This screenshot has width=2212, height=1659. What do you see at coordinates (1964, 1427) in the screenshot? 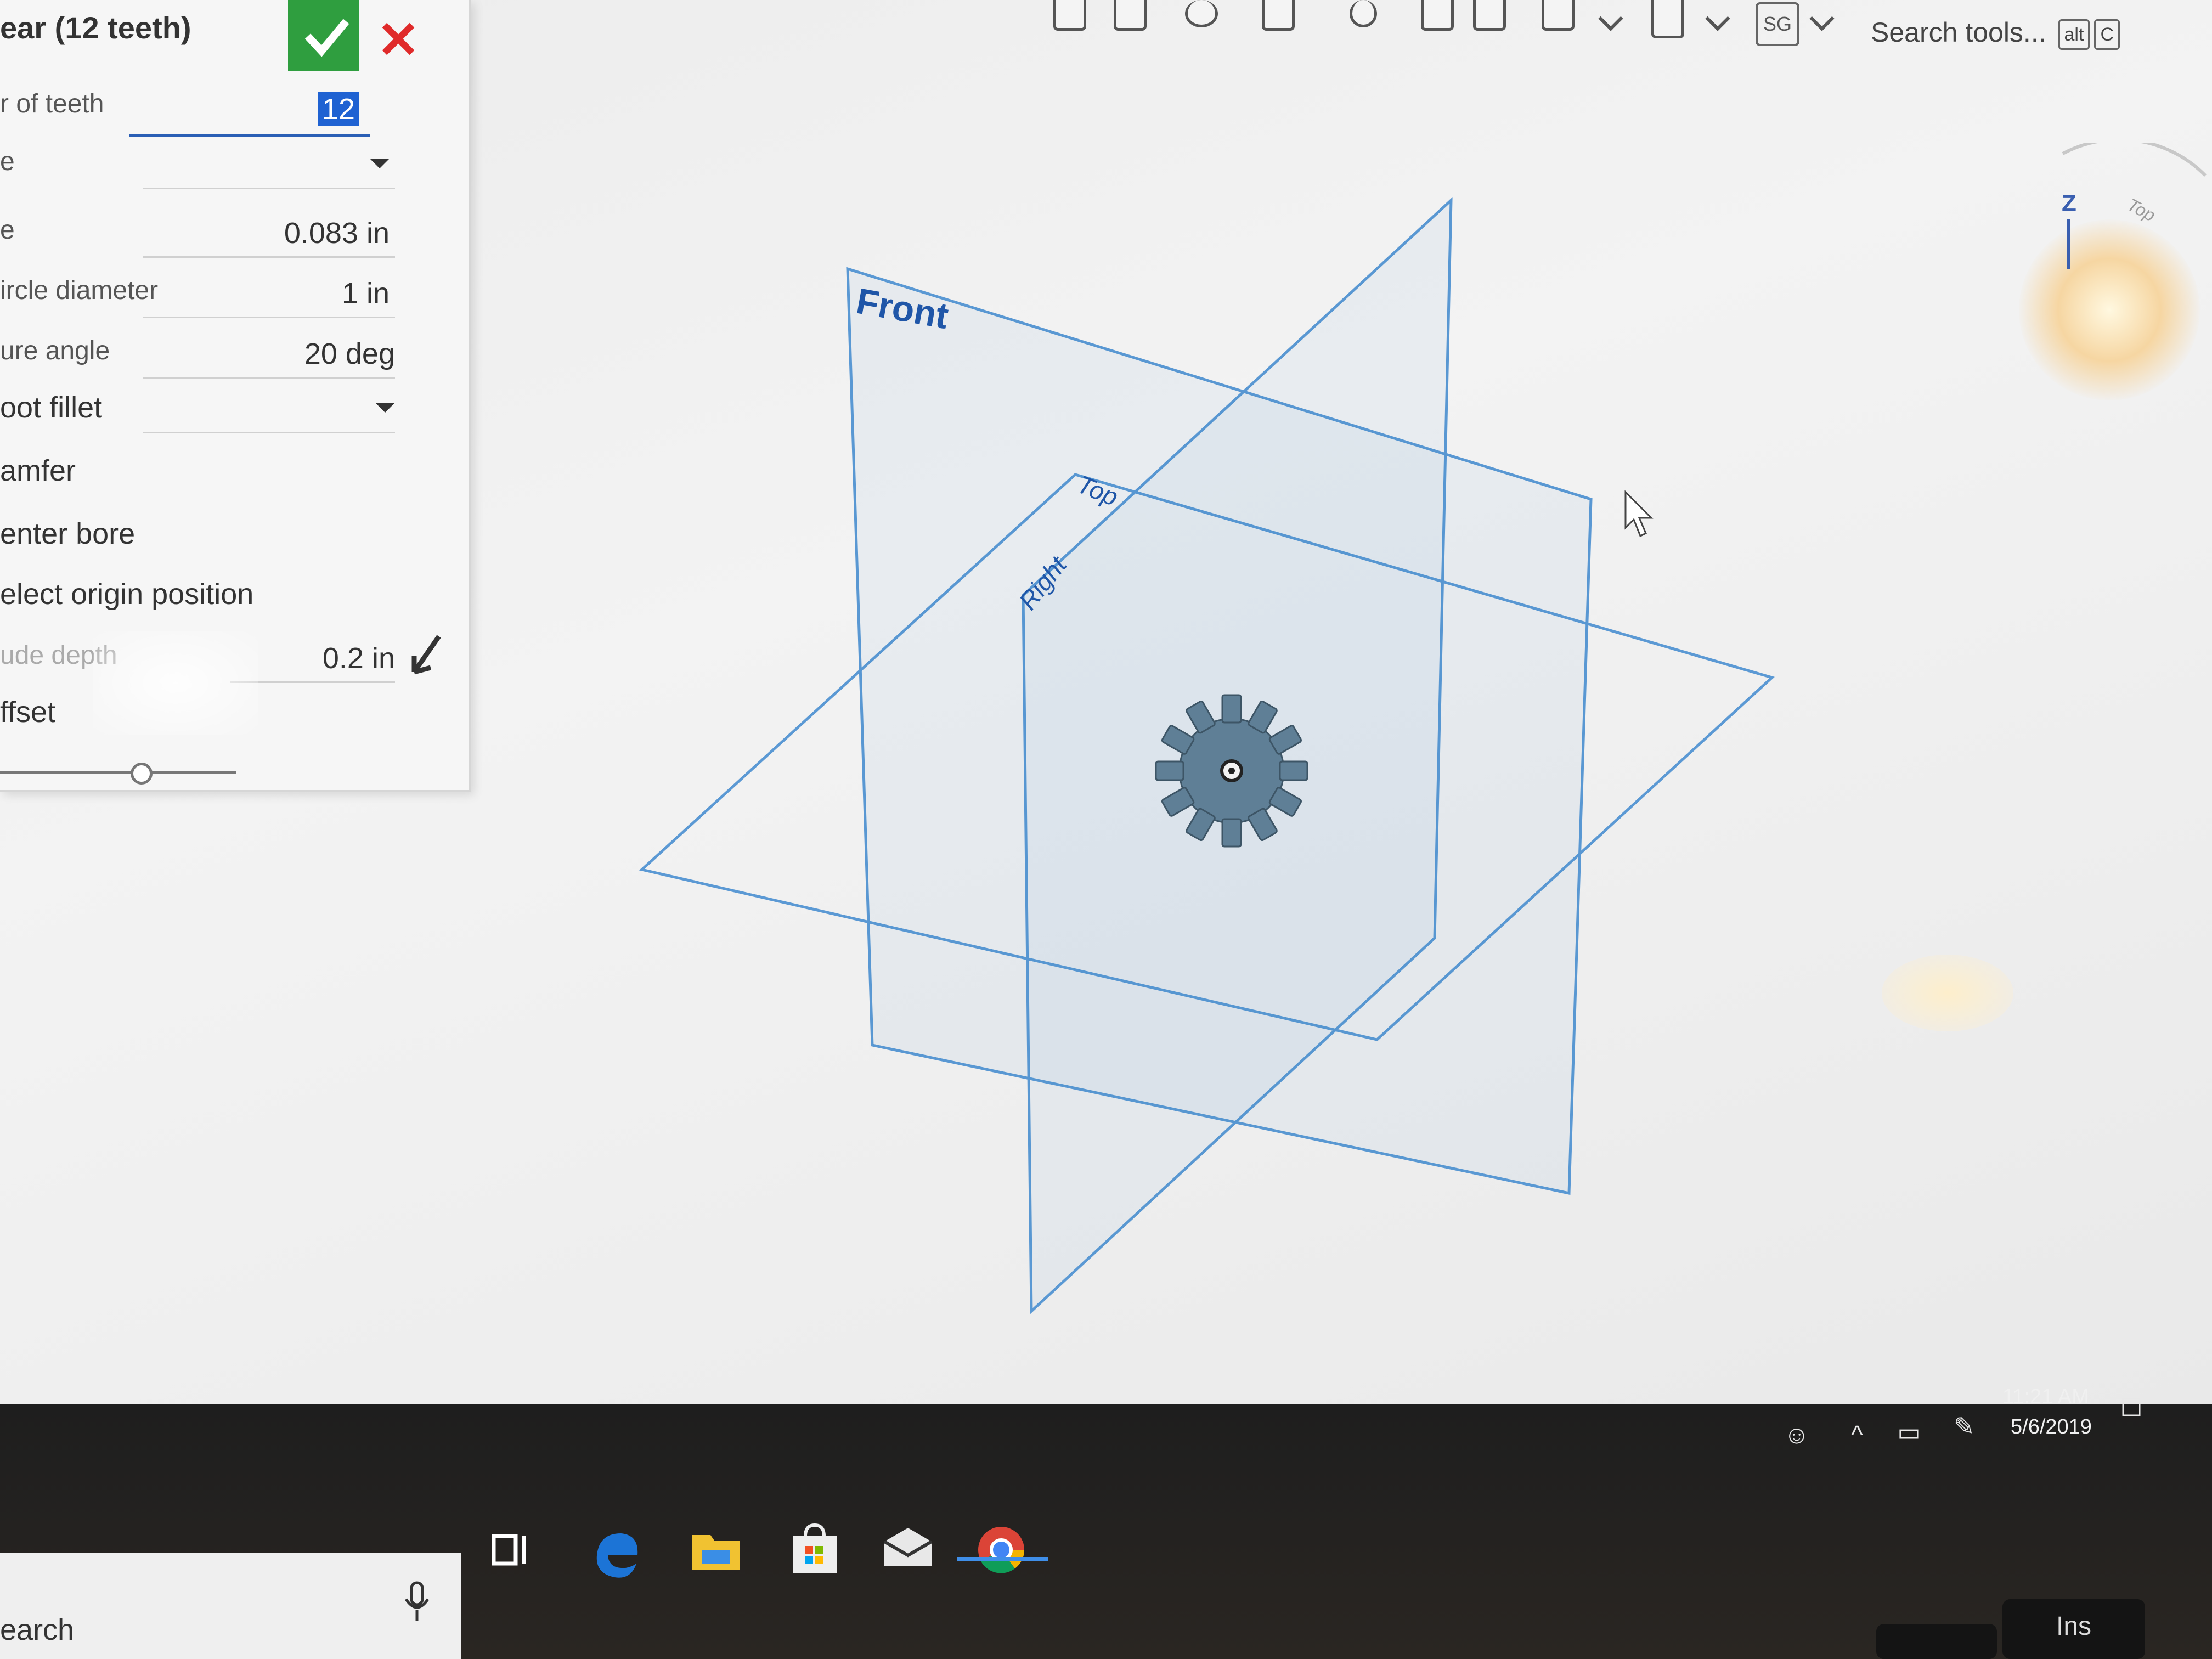
I see `pen-icon: ✎` at bounding box center [1964, 1427].